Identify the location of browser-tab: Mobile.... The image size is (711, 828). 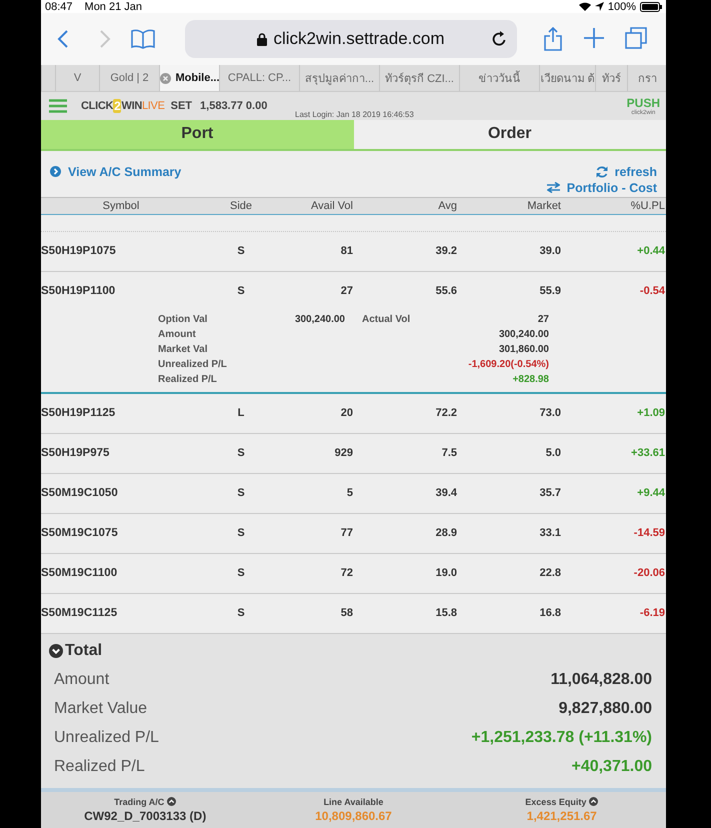
(189, 78).